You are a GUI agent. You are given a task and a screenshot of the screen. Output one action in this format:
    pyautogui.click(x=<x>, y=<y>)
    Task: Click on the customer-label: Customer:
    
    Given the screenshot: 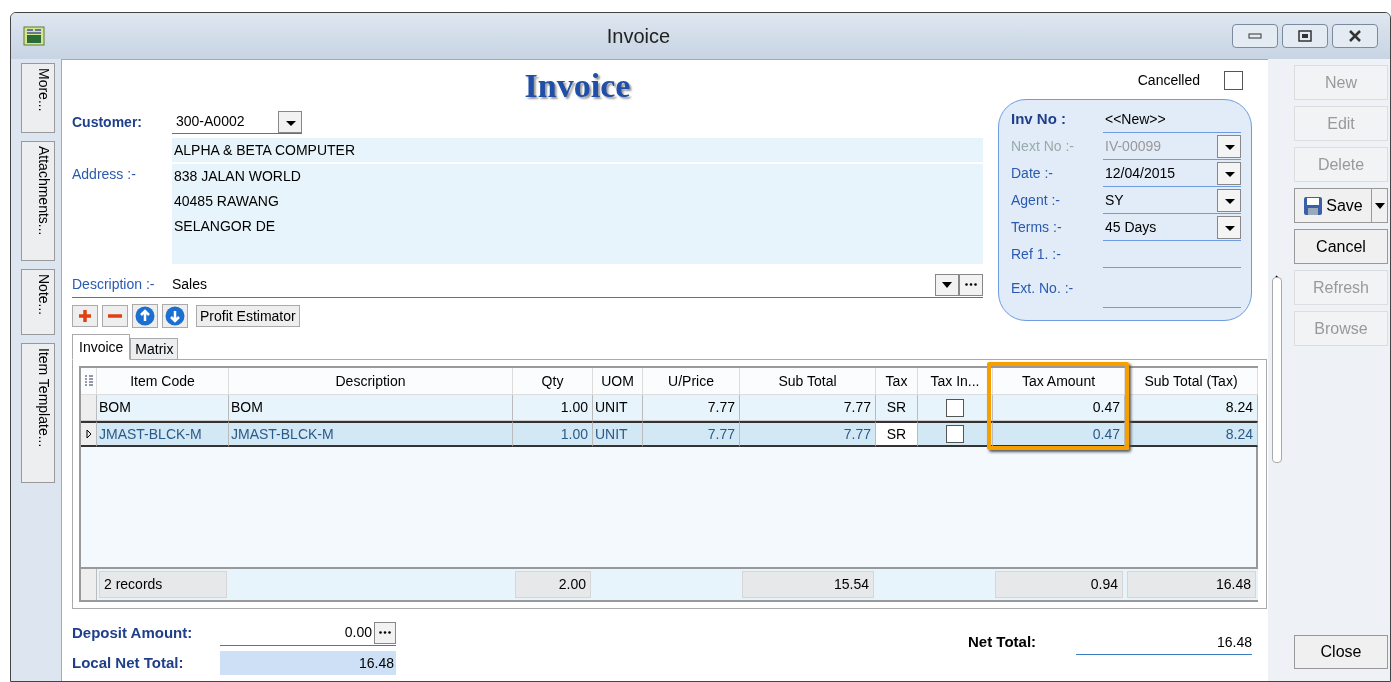 What is the action you would take?
    pyautogui.click(x=107, y=122)
    